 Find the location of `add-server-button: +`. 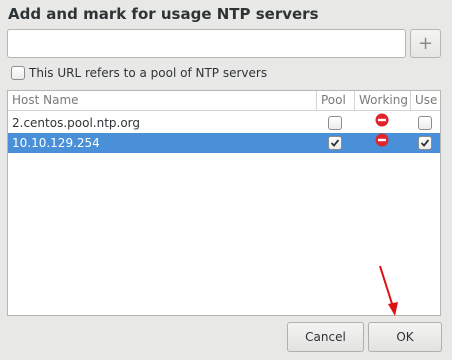

add-server-button: + is located at coordinates (425, 43).